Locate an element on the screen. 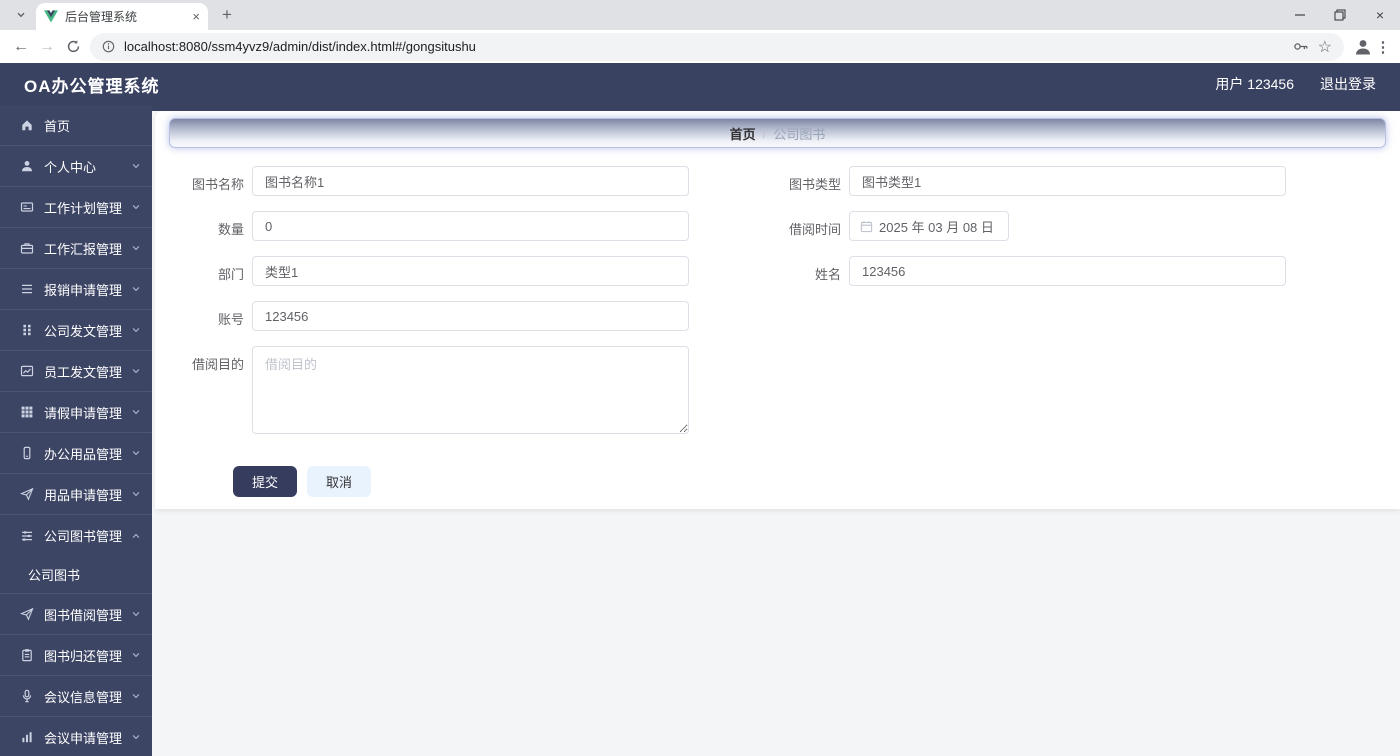 The width and height of the screenshot is (1400, 756). vue-favicon-icon is located at coordinates (51, 16).